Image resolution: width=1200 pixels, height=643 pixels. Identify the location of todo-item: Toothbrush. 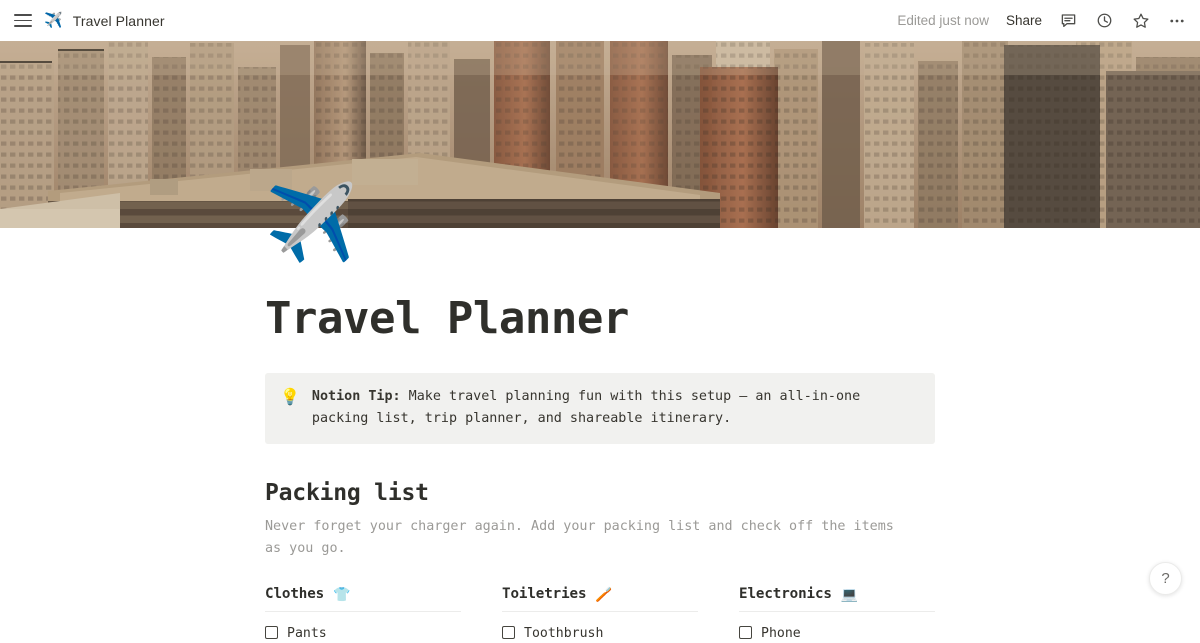
(600, 633).